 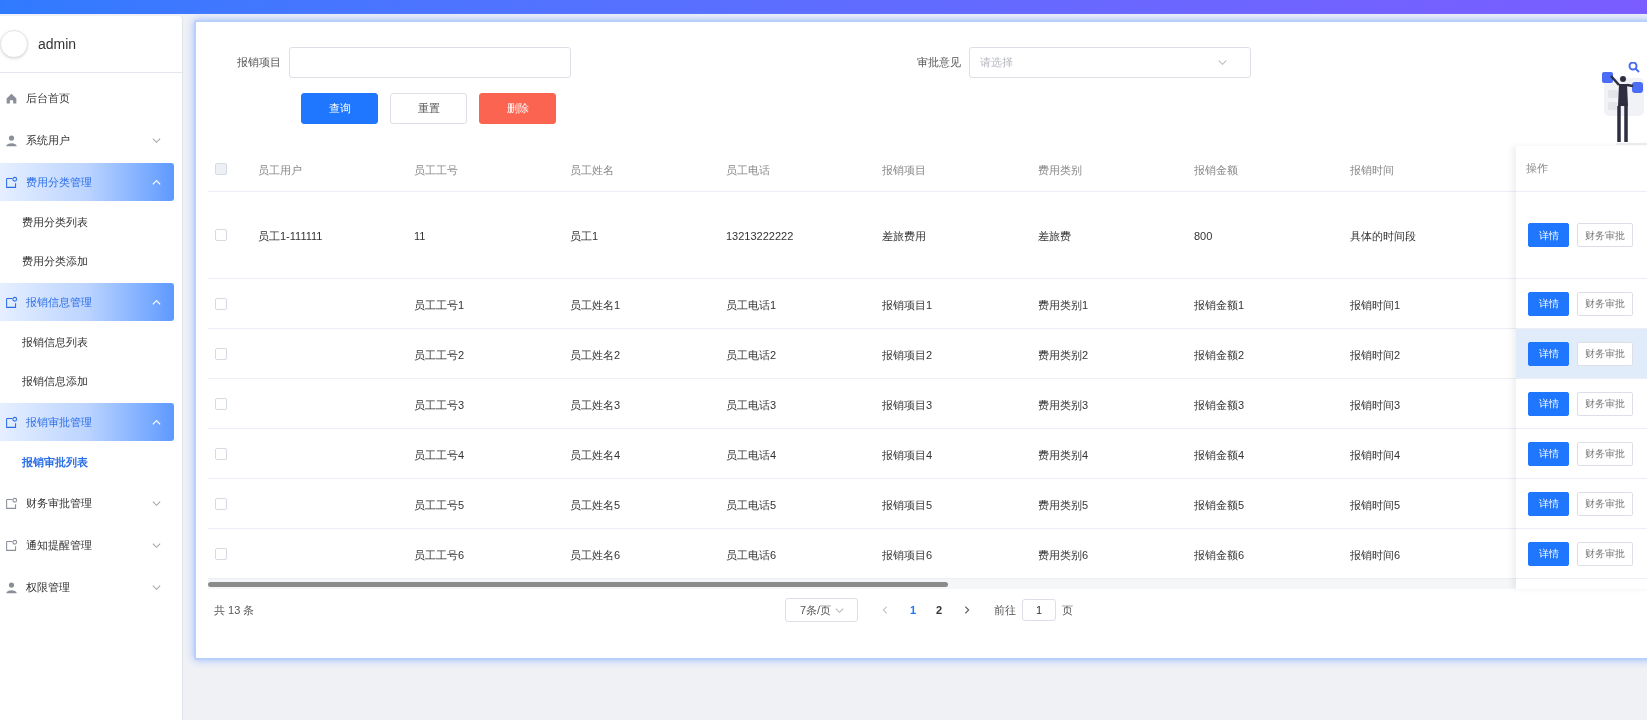 I want to click on table-cell: 员工电话2, so click(x=751, y=354).